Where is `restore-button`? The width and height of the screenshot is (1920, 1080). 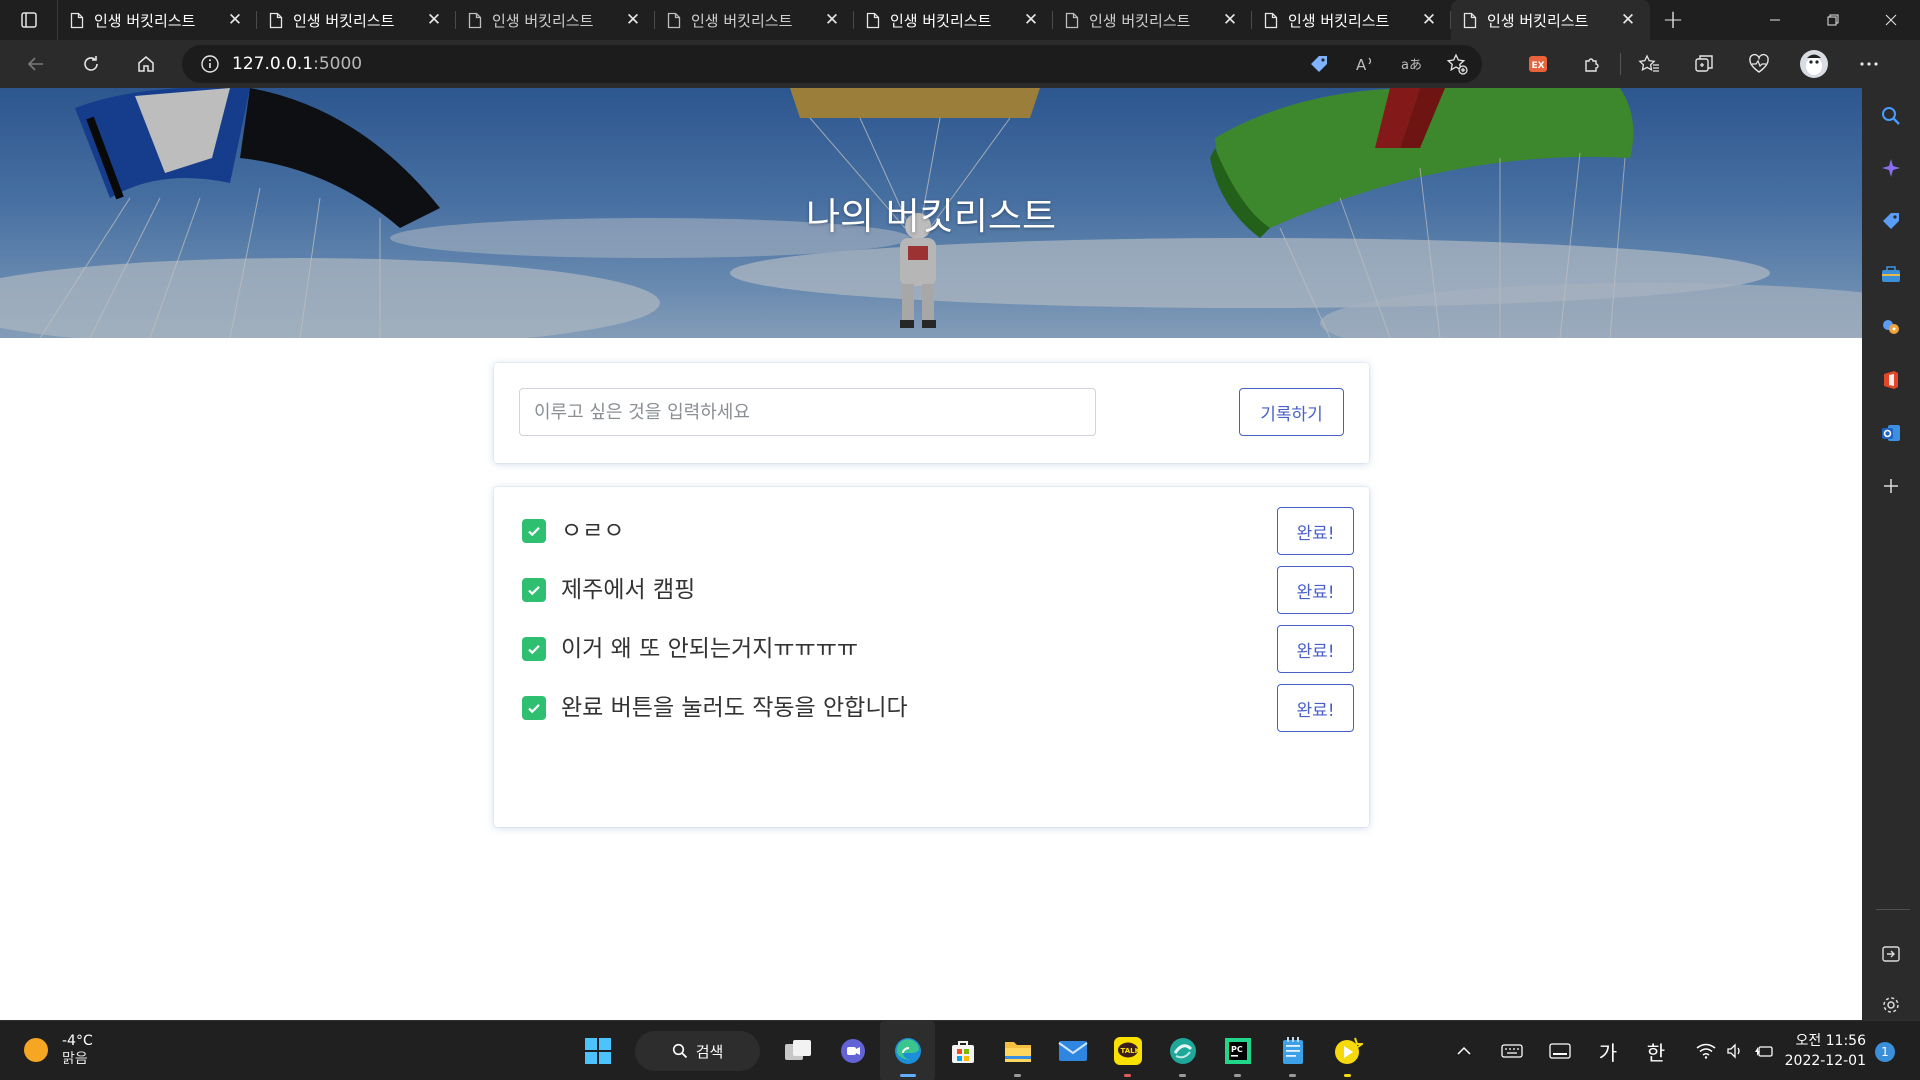 restore-button is located at coordinates (1833, 20).